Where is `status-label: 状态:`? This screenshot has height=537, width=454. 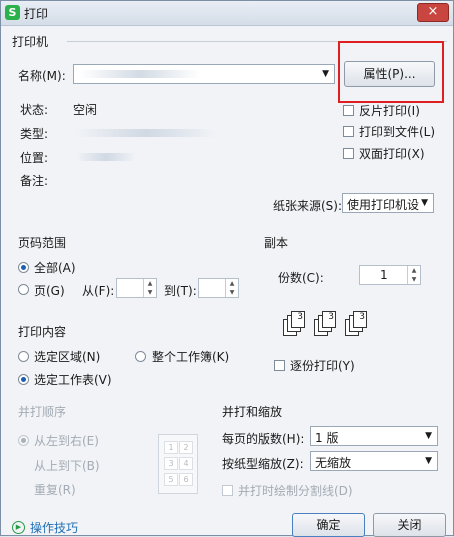 status-label: 状态: is located at coordinates (34, 110).